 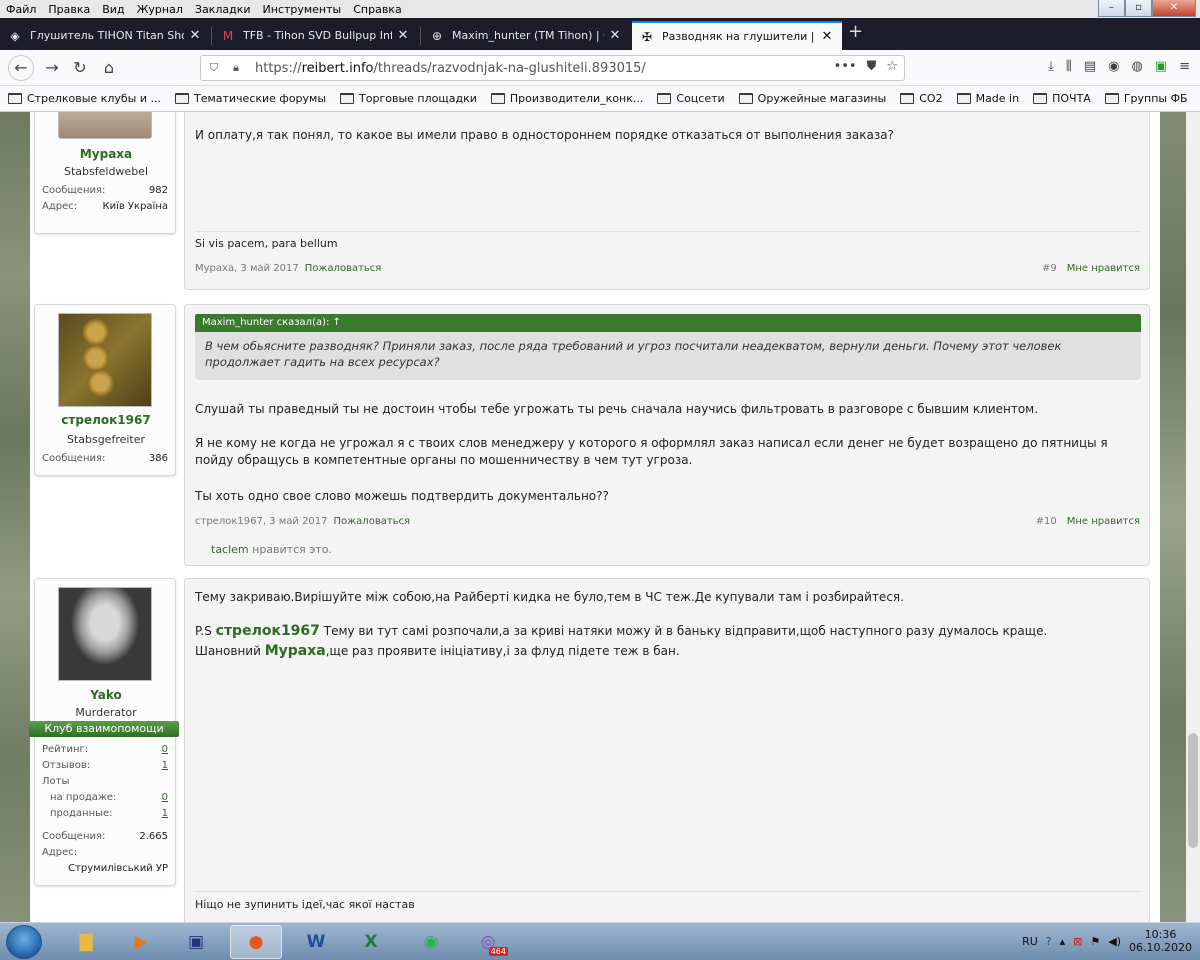 I want to click on gmail-icon: M, so click(x=228, y=35).